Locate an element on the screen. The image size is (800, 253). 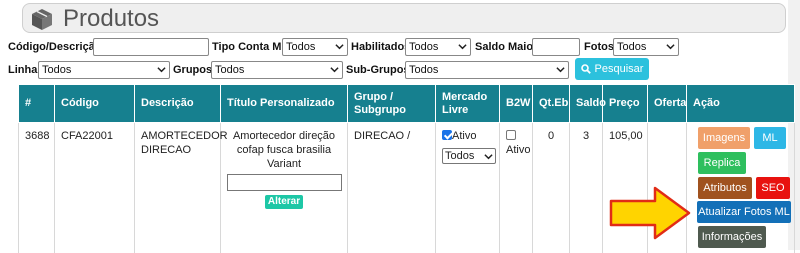
linha-label: Linha: is located at coordinates (24, 70).